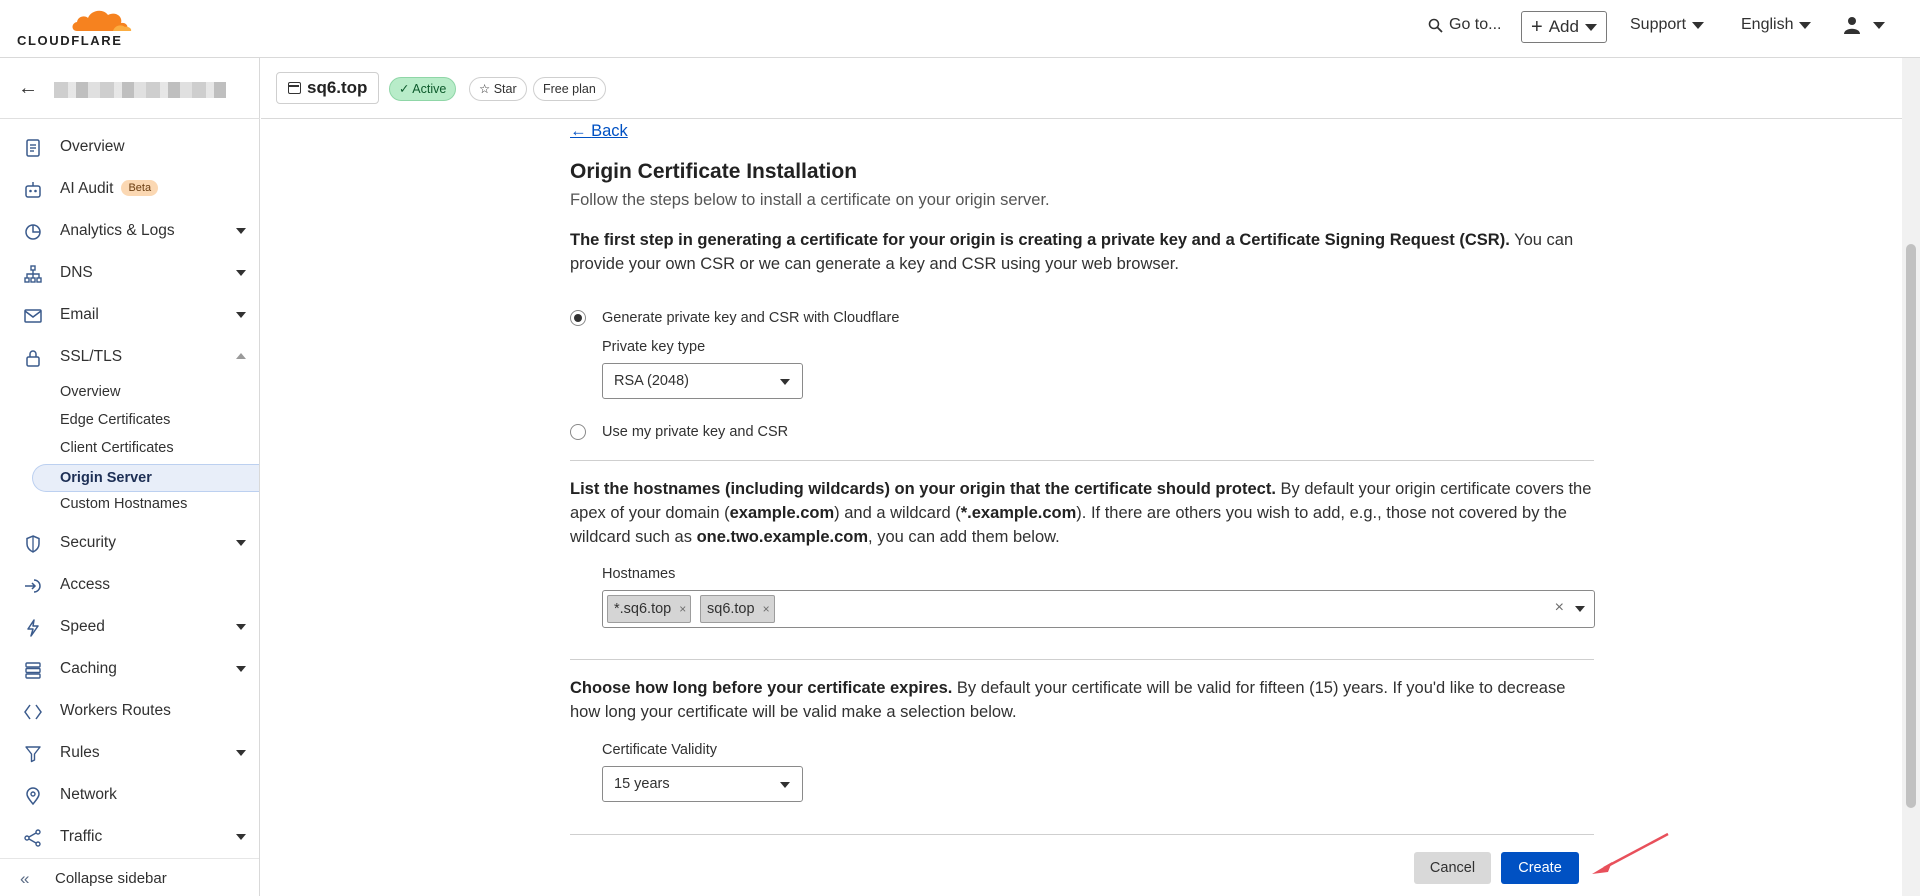 The image size is (1920, 896). What do you see at coordinates (1537, 27) in the screenshot?
I see `plus-icon: +` at bounding box center [1537, 27].